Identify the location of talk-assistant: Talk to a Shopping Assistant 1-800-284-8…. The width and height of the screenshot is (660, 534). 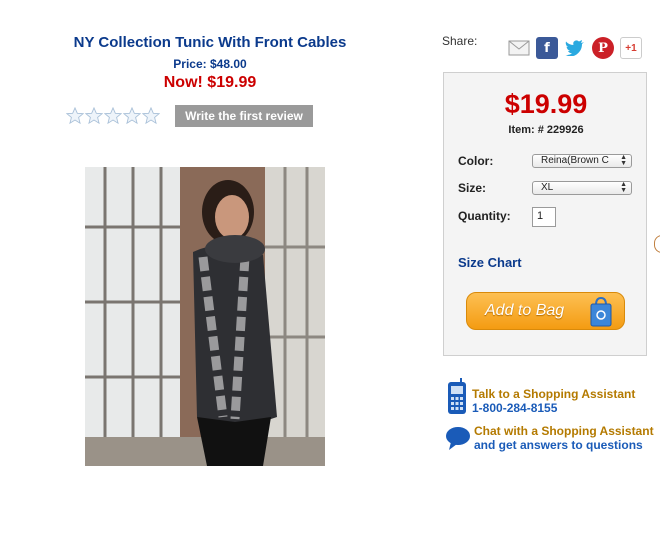
(540, 397).